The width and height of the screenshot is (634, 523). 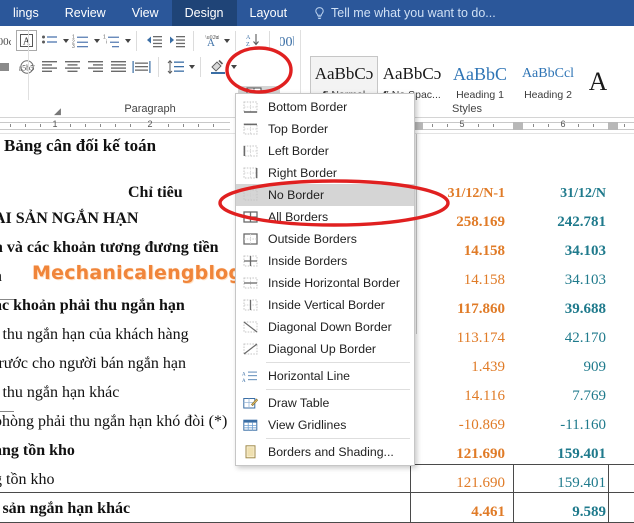 What do you see at coordinates (581, 222) in the screenshot?
I see `row-curr-0: 242.781` at bounding box center [581, 222].